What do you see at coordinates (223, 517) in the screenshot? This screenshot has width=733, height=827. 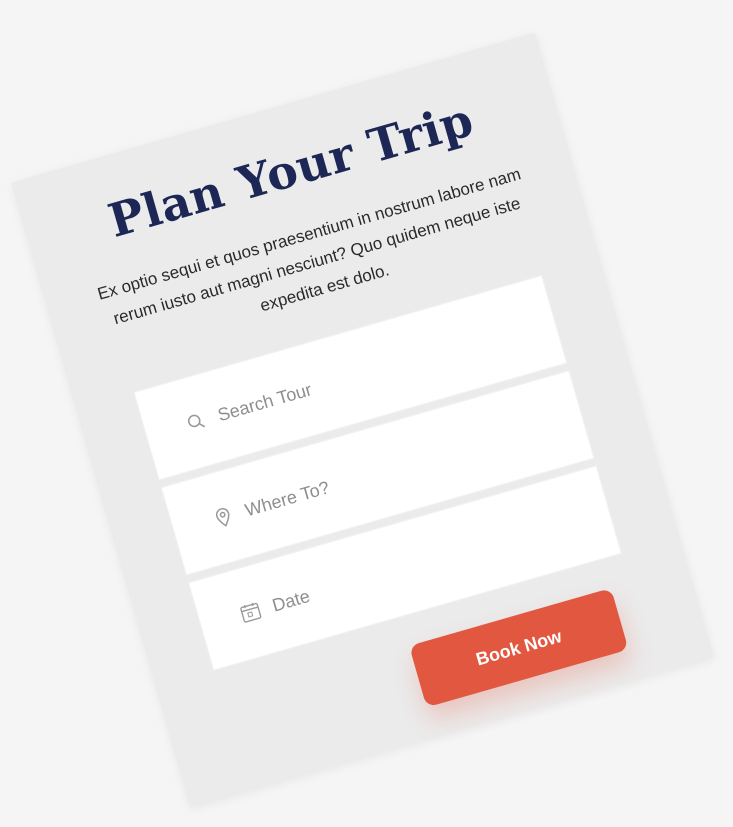 I see `location-pin-icon` at bounding box center [223, 517].